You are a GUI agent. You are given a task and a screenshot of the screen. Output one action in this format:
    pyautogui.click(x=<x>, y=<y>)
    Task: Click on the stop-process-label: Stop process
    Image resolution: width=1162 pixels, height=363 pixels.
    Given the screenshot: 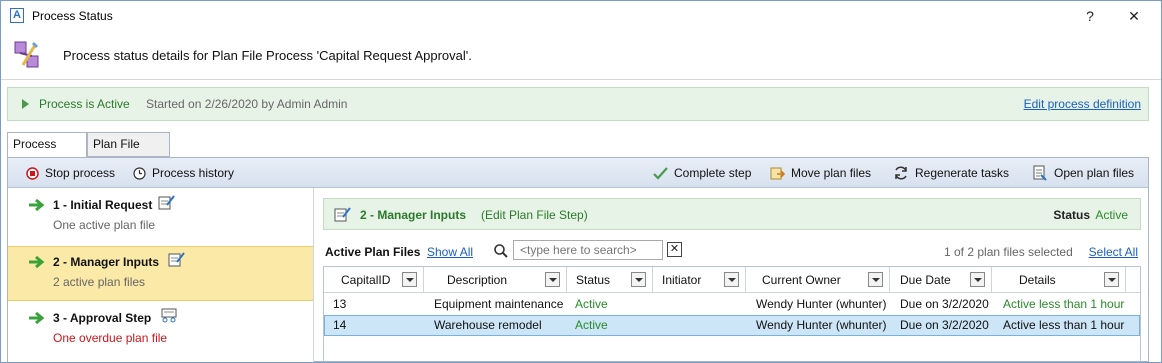 What is the action you would take?
    pyautogui.click(x=80, y=173)
    